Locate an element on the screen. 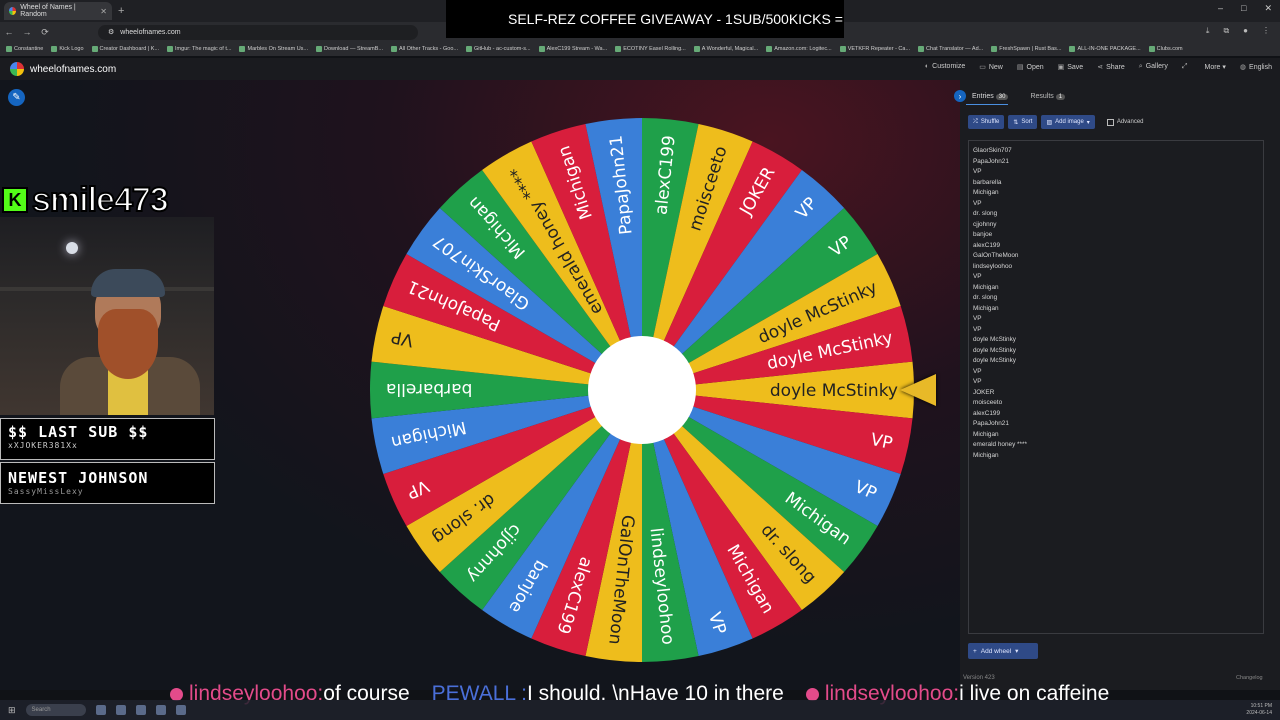 This screenshot has height=720, width=1280. back-button: ← is located at coordinates (9, 32).